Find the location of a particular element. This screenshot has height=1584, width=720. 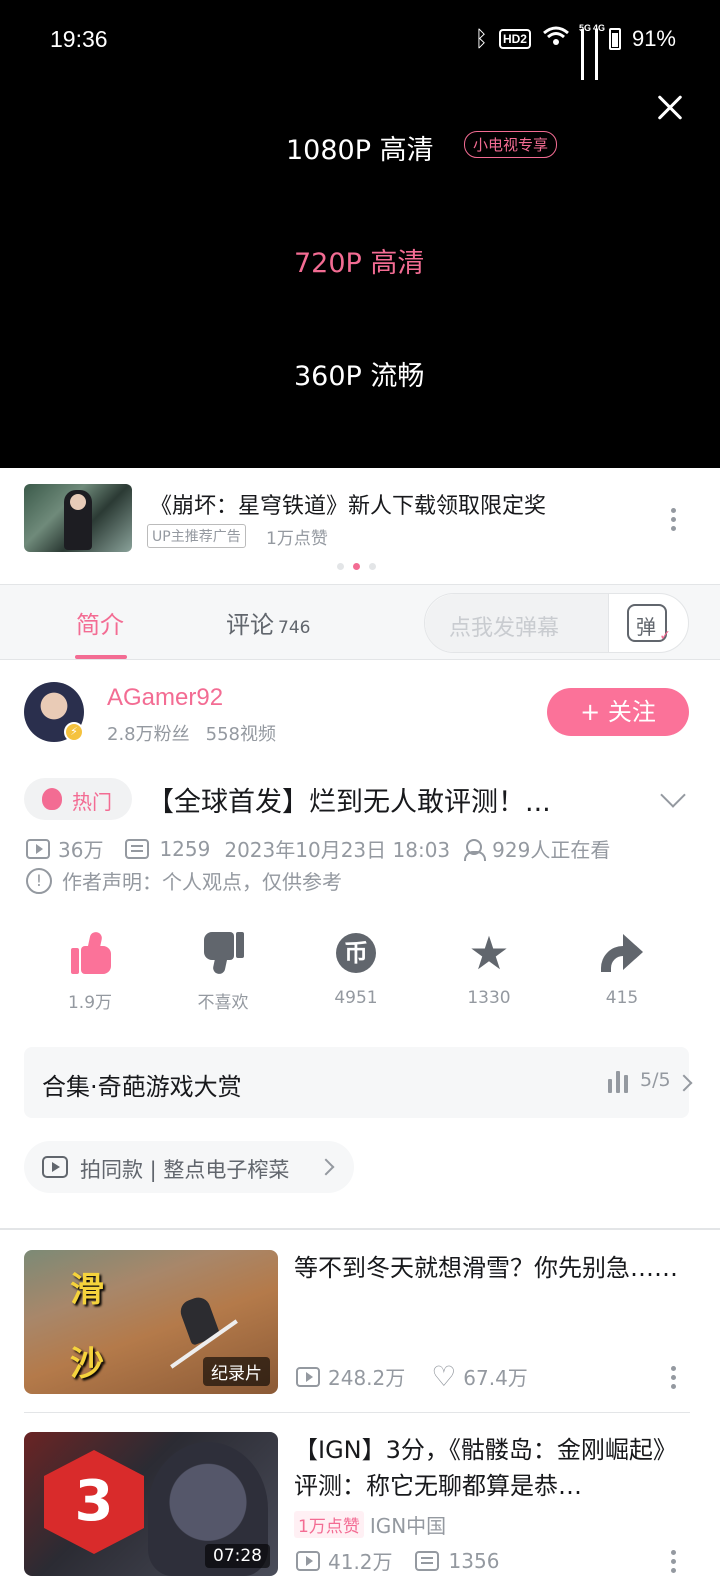

like-count: 1.9万 is located at coordinates (90, 1003).